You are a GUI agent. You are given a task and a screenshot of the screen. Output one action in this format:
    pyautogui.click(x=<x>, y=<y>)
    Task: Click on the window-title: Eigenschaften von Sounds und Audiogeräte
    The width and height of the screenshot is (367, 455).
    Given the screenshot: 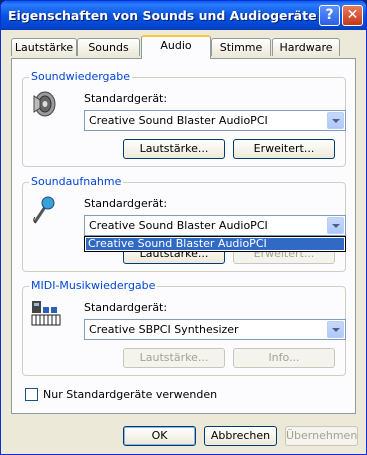 What is the action you would take?
    pyautogui.click(x=162, y=15)
    